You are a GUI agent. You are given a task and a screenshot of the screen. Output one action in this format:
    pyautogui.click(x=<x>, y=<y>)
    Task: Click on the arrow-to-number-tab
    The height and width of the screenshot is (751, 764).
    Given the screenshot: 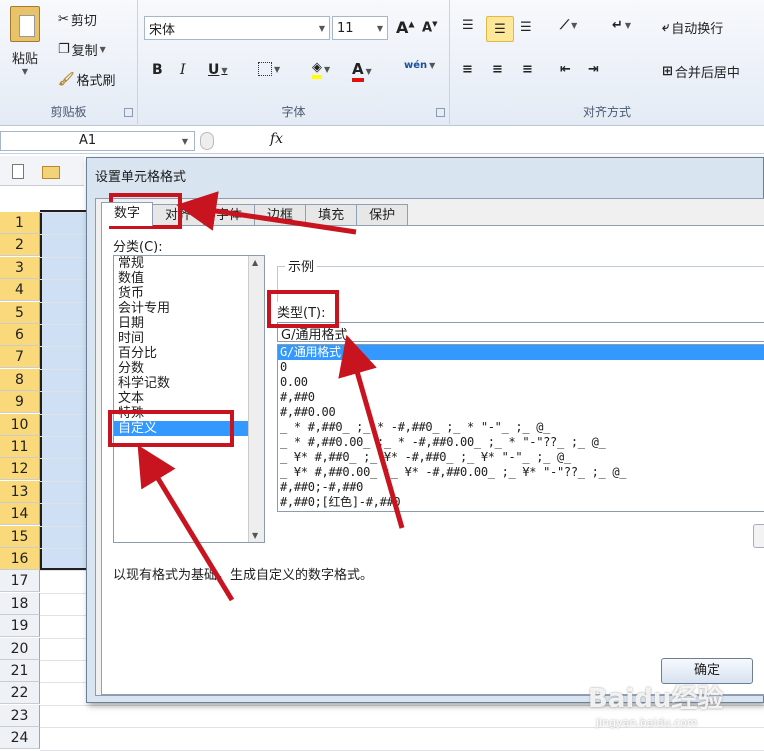 What is the action you would take?
    pyautogui.click(x=266, y=213)
    